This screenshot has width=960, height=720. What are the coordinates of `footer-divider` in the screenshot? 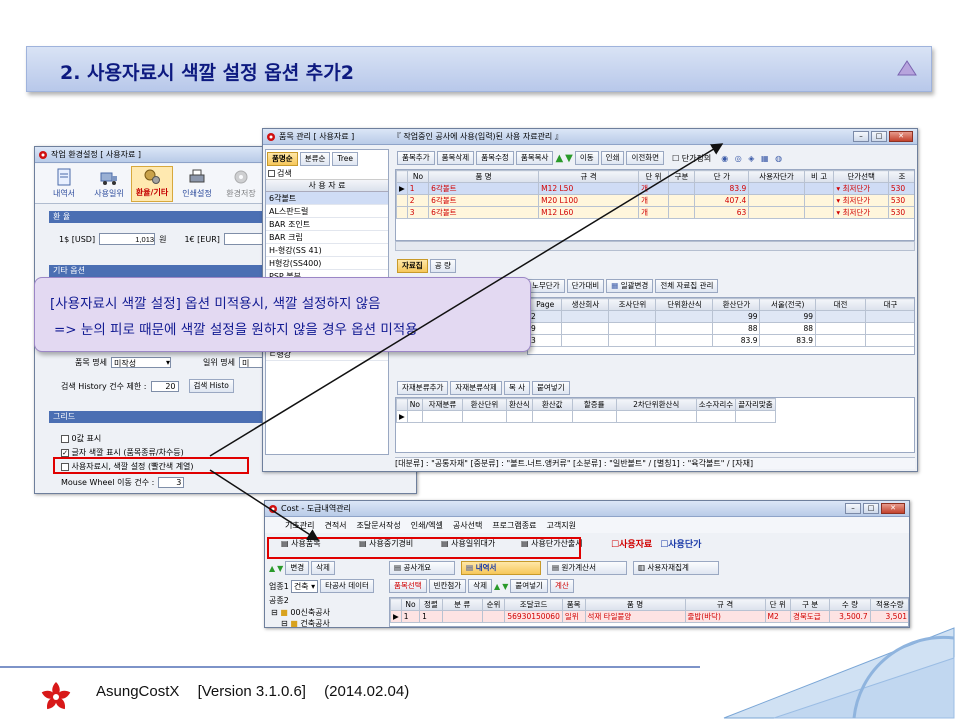 It's located at (350, 667).